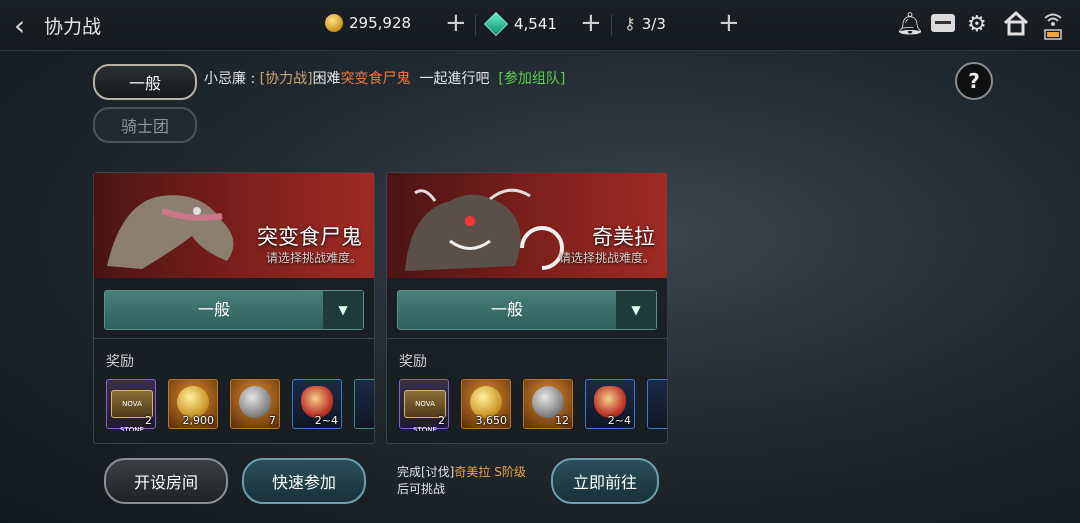 This screenshot has height=523, width=1080. What do you see at coordinates (531, 79) in the screenshot?
I see `join-party-link: [参加组队]` at bounding box center [531, 79].